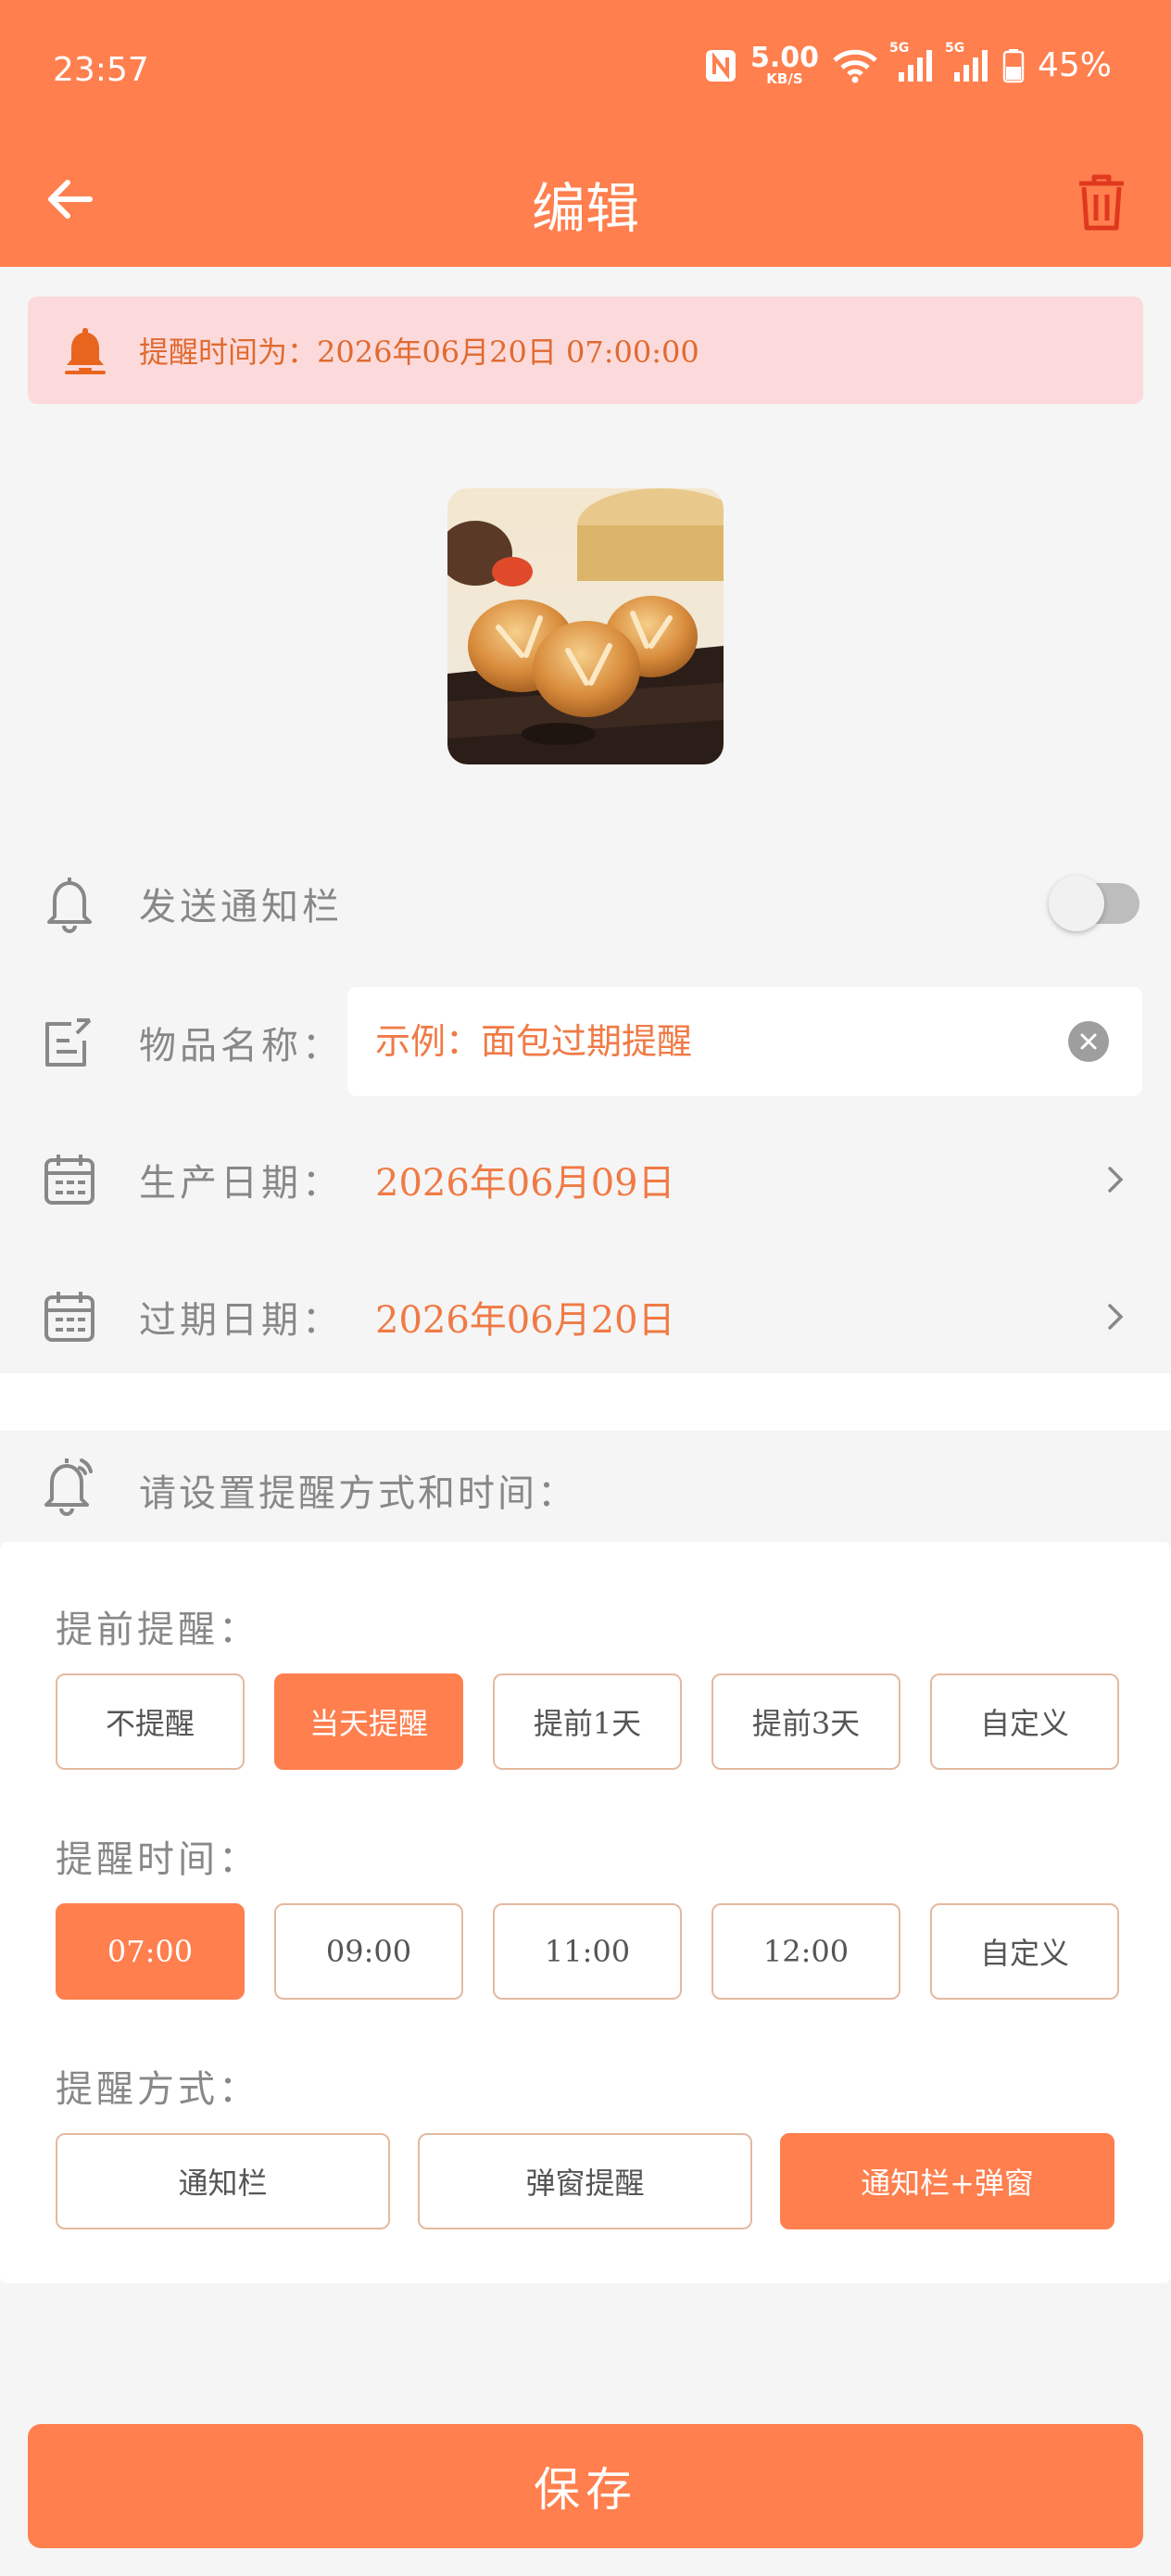 This screenshot has width=1171, height=2576. I want to click on notify-label: 发送通知栏, so click(241, 907).